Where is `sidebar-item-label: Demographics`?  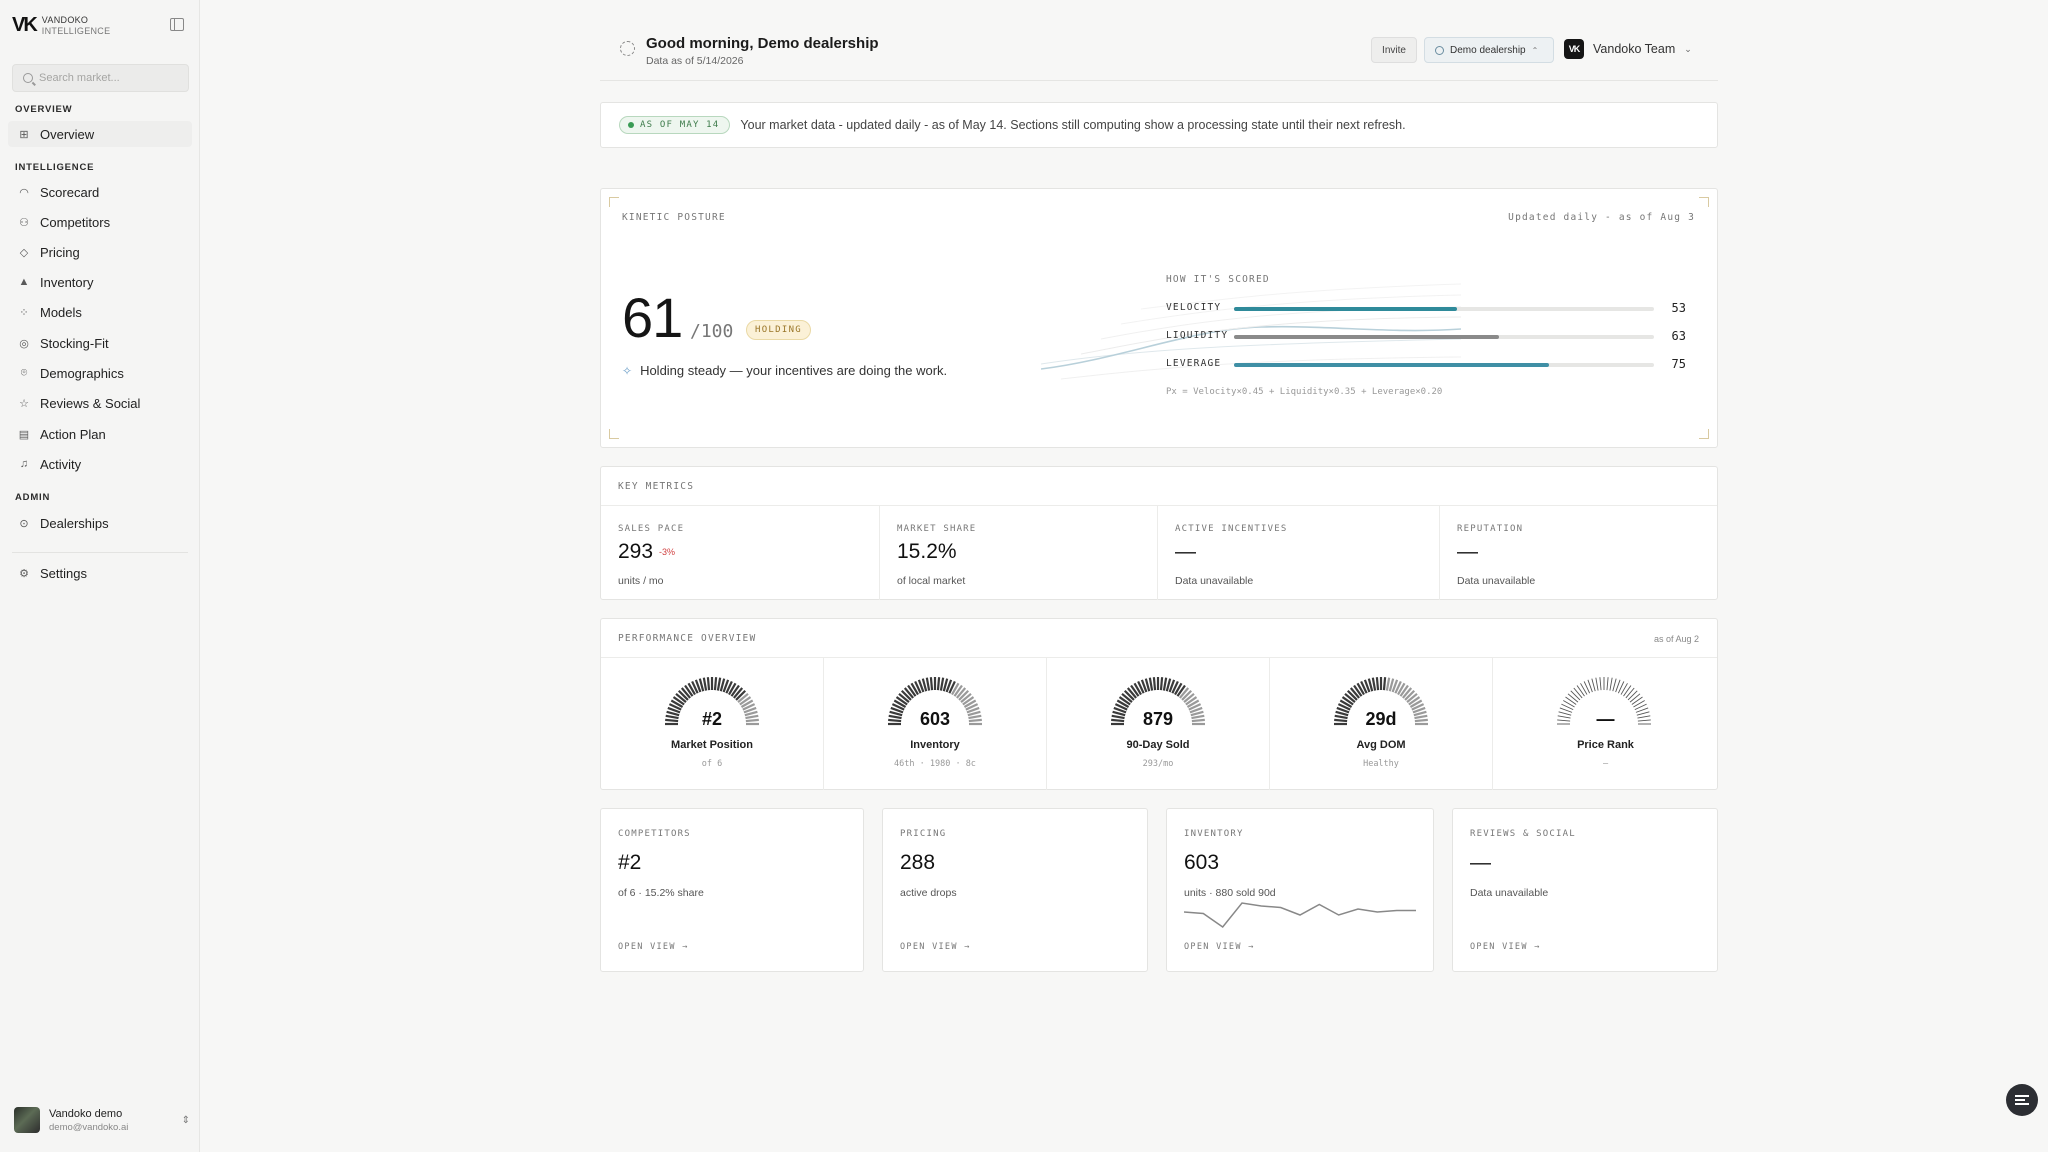 sidebar-item-label: Demographics is located at coordinates (82, 373).